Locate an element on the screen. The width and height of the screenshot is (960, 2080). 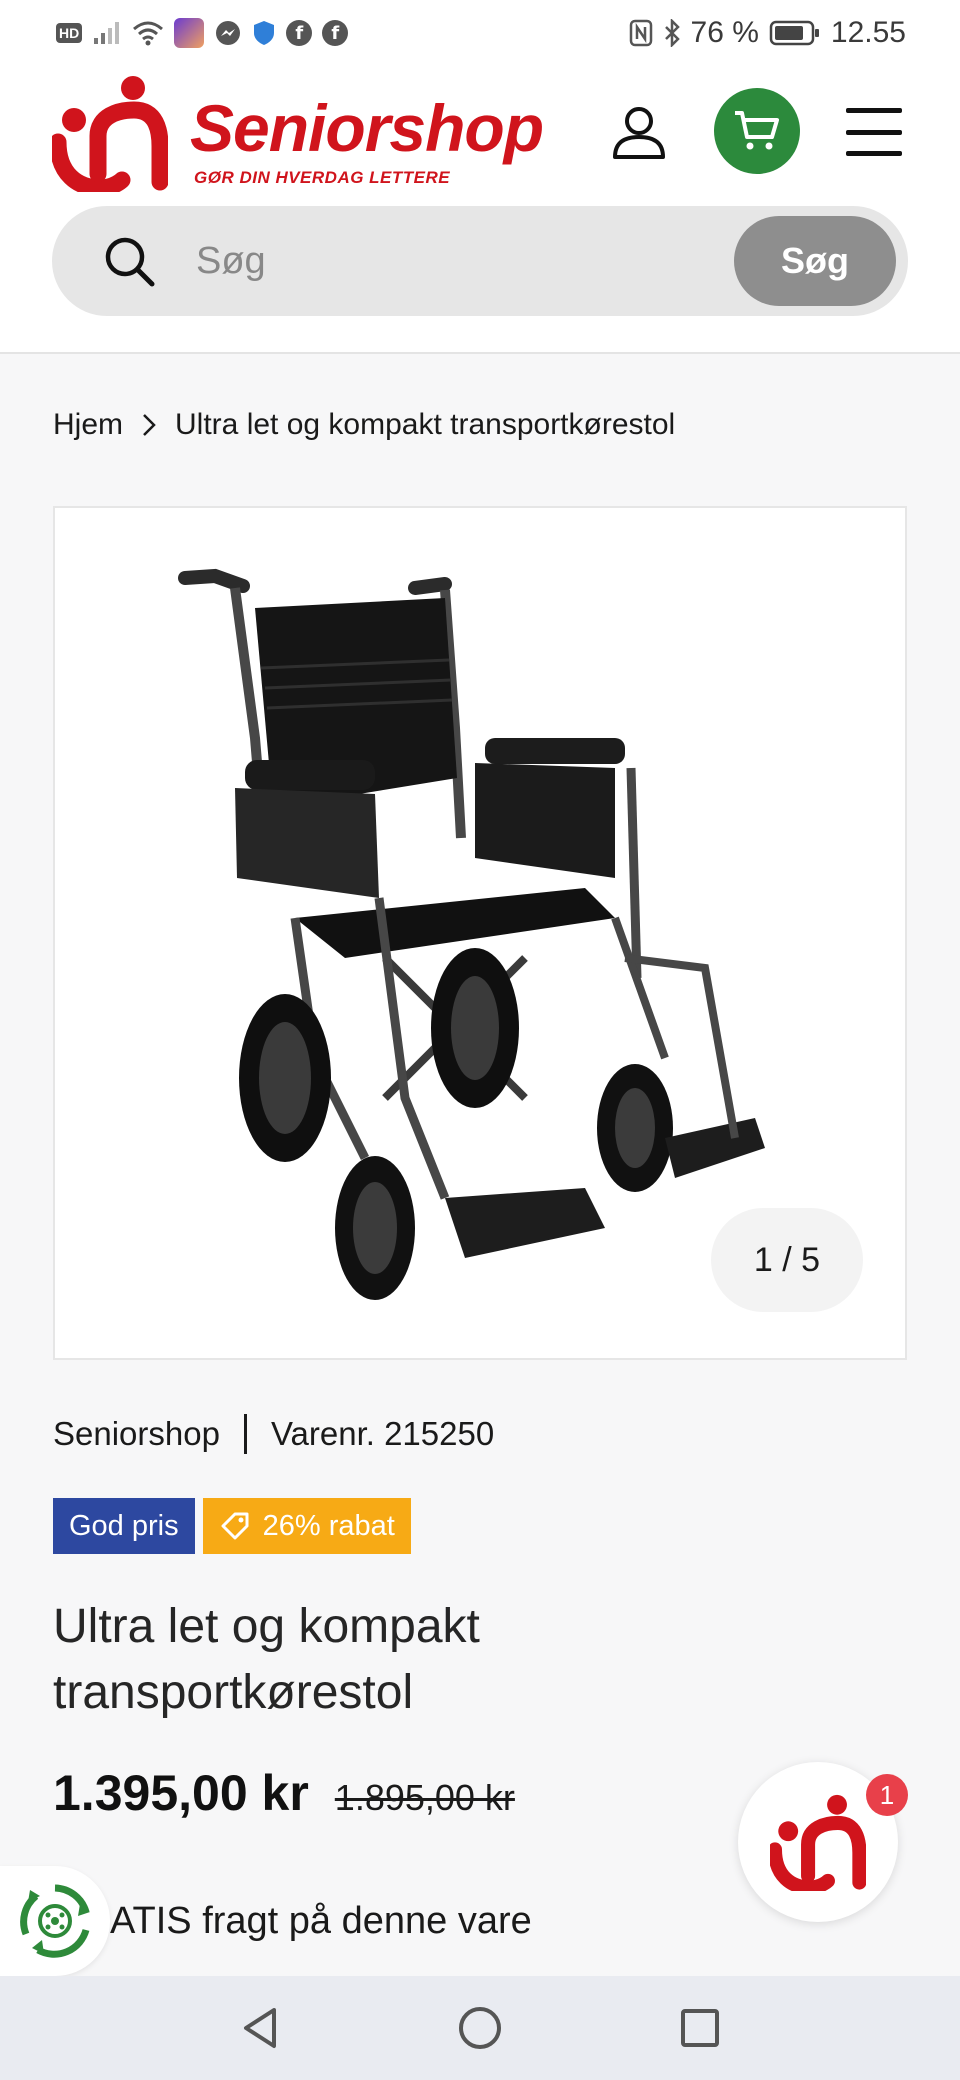
wifi-icon is located at coordinates (148, 33).